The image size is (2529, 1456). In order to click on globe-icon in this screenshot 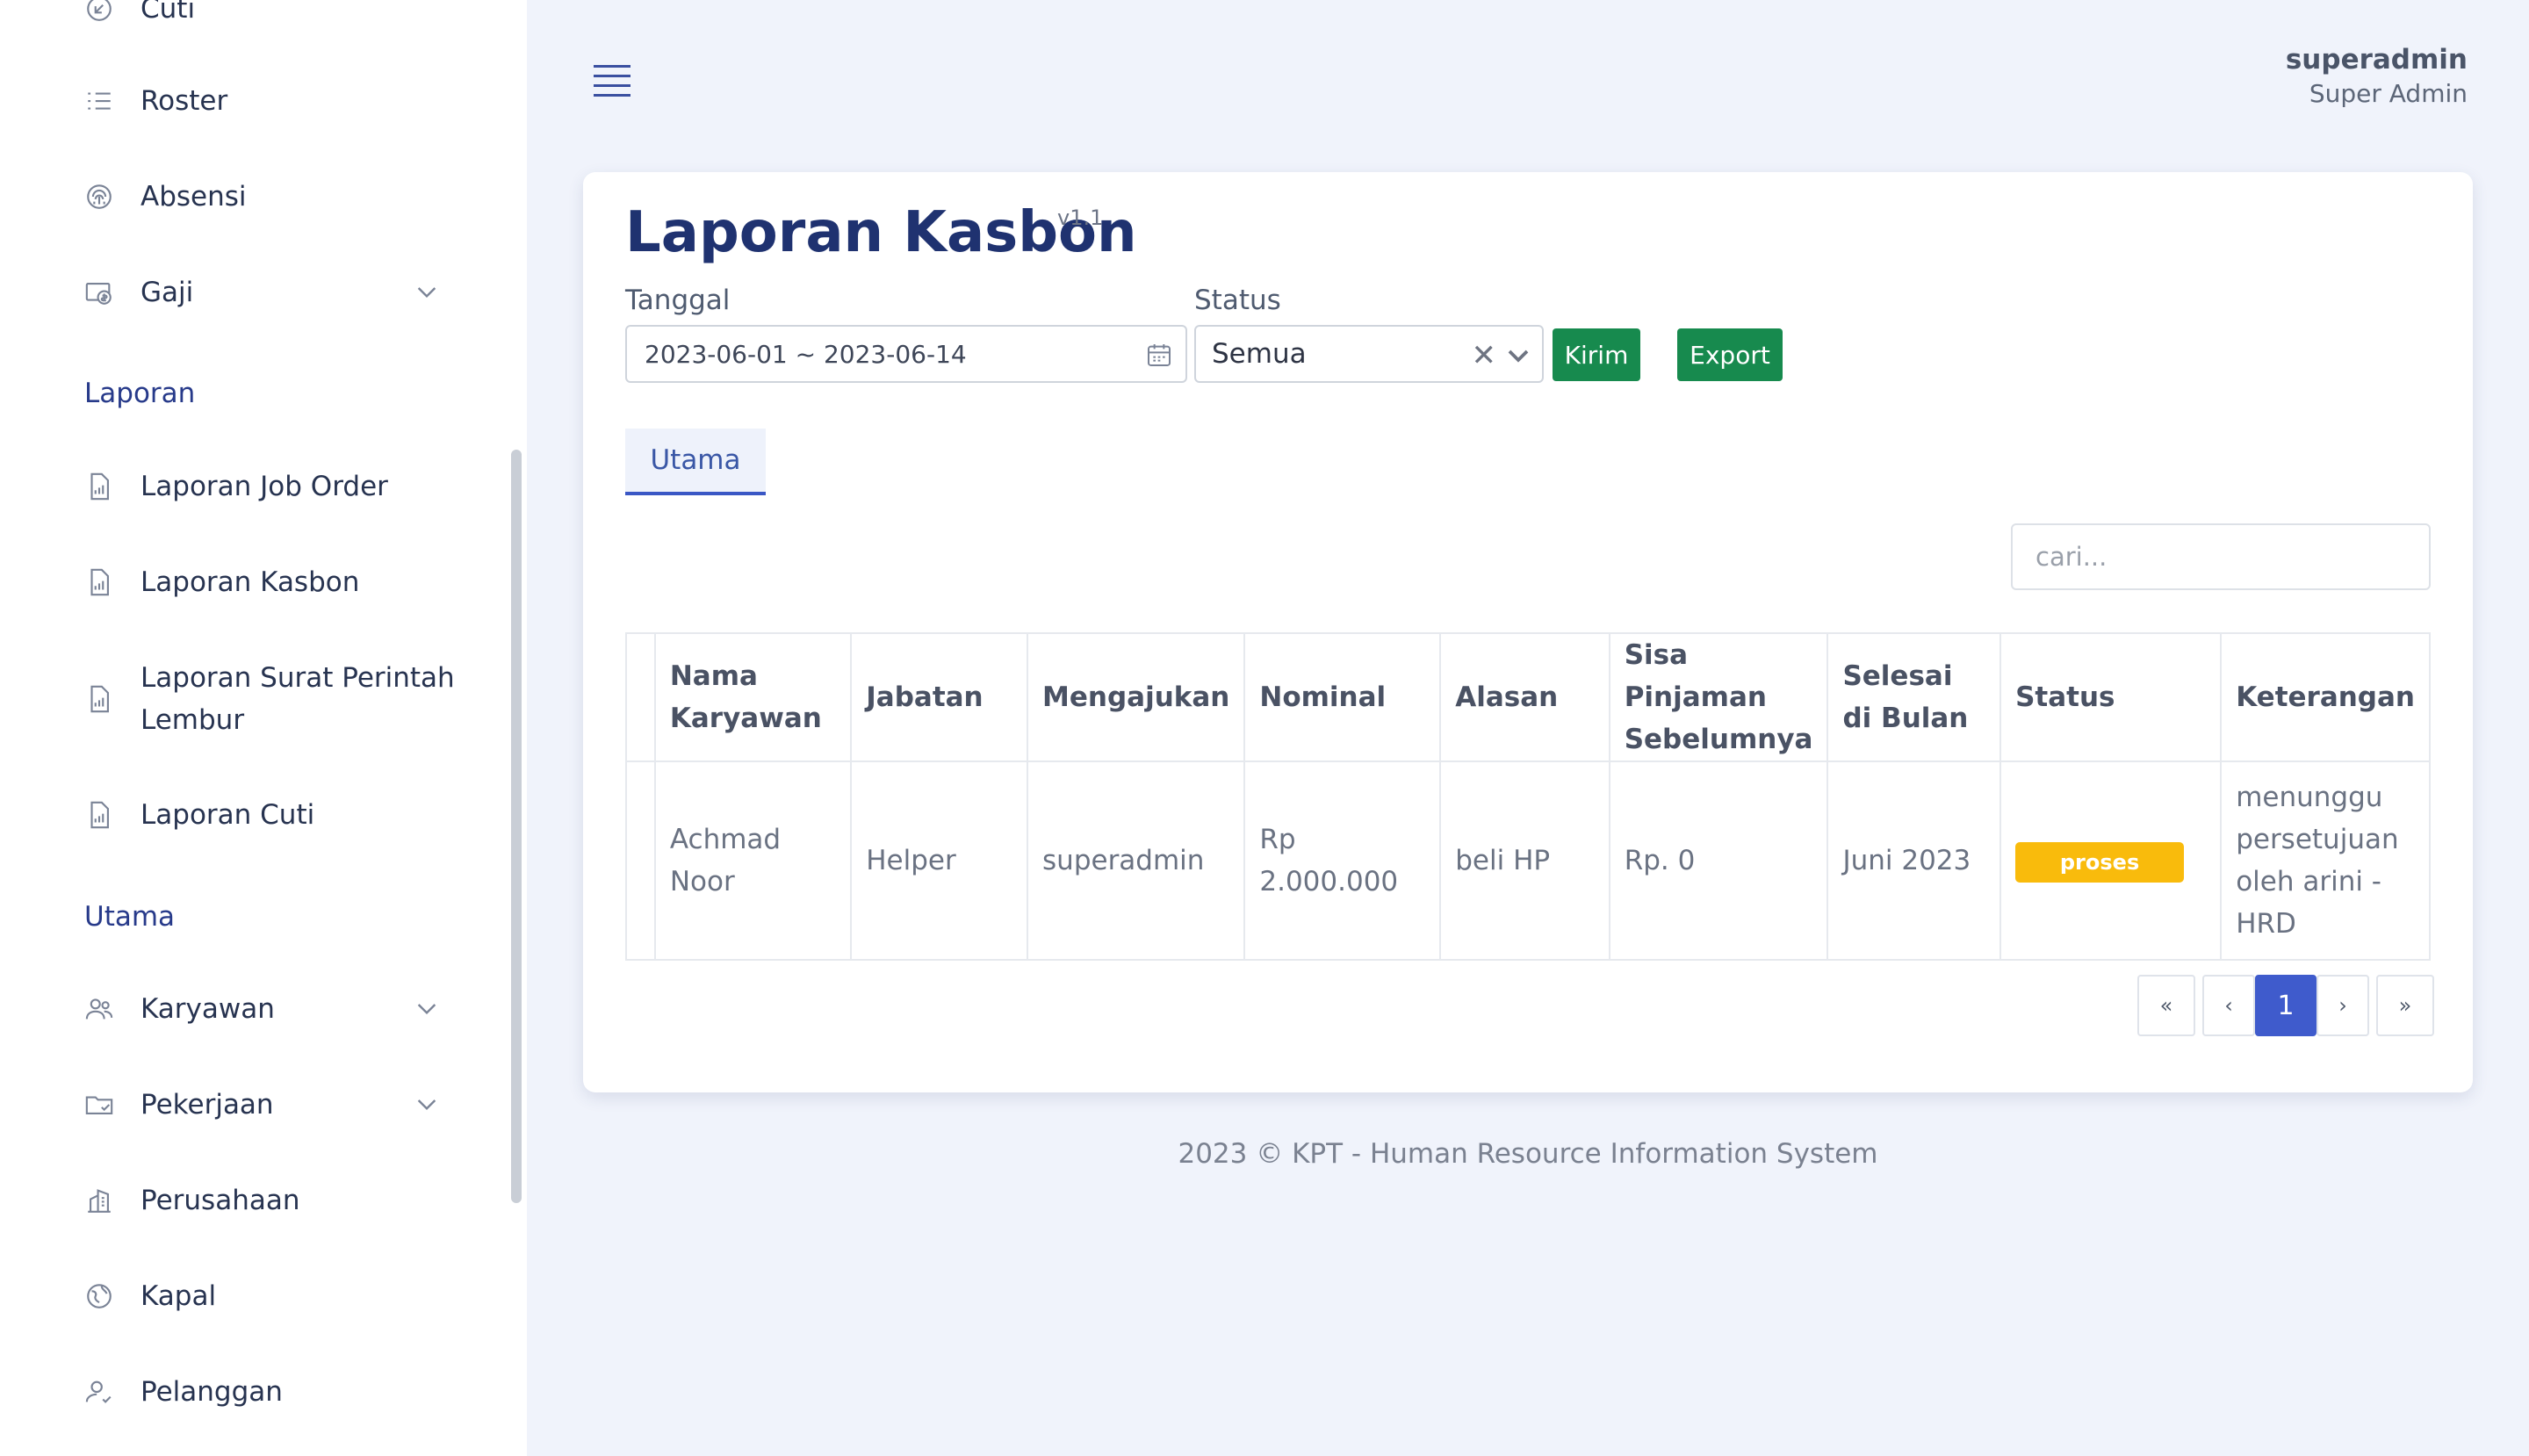, I will do `click(99, 1296)`.